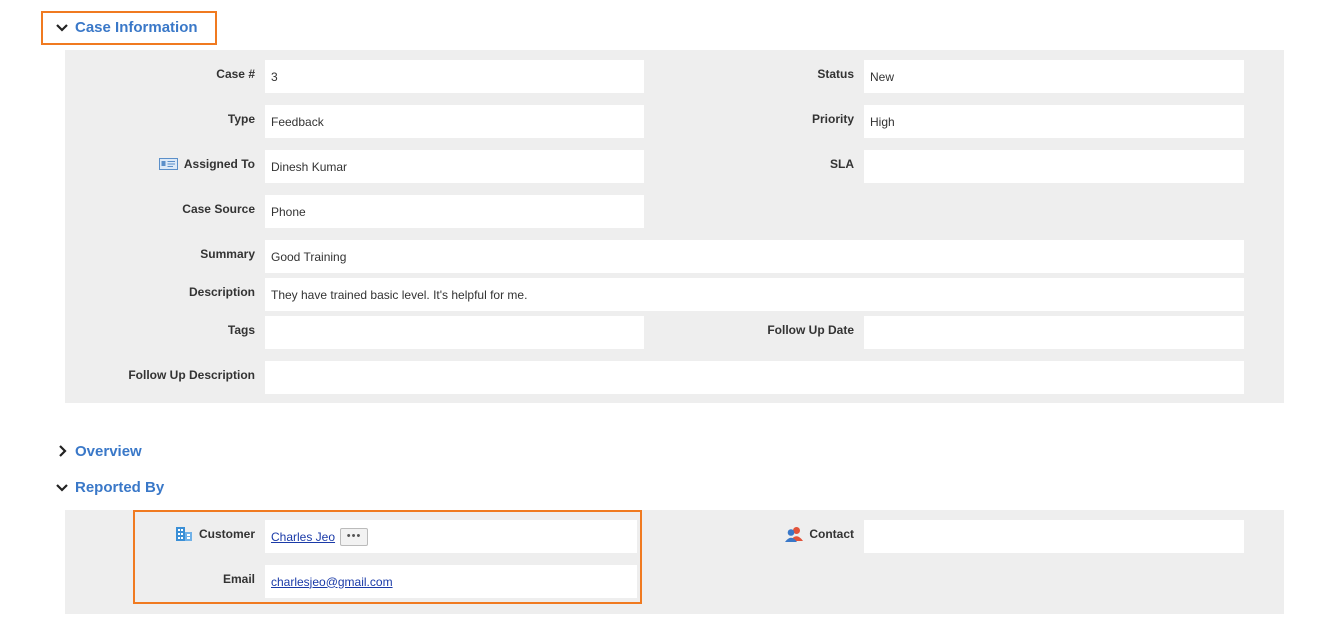 Image resolution: width=1323 pixels, height=637 pixels. I want to click on follow-up-description-label: Follow Up Description, so click(191, 375).